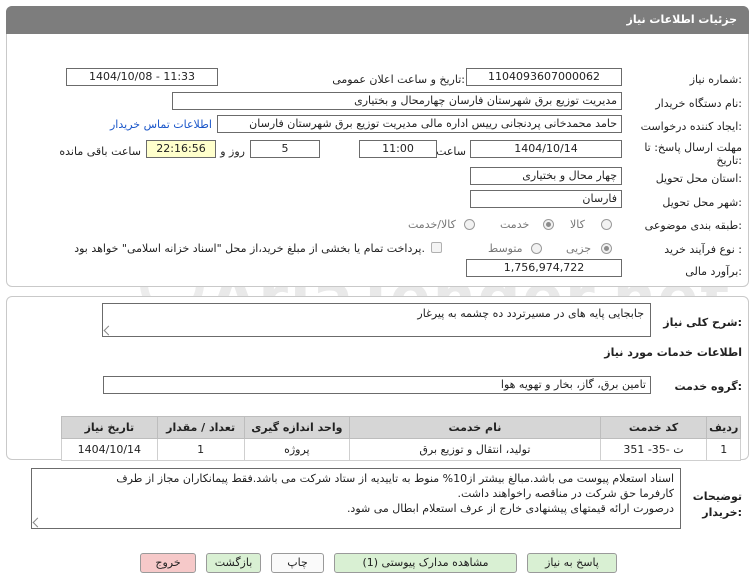  What do you see at coordinates (713, 271) in the screenshot?
I see `estimate-label: برآورد مالی:` at bounding box center [713, 271].